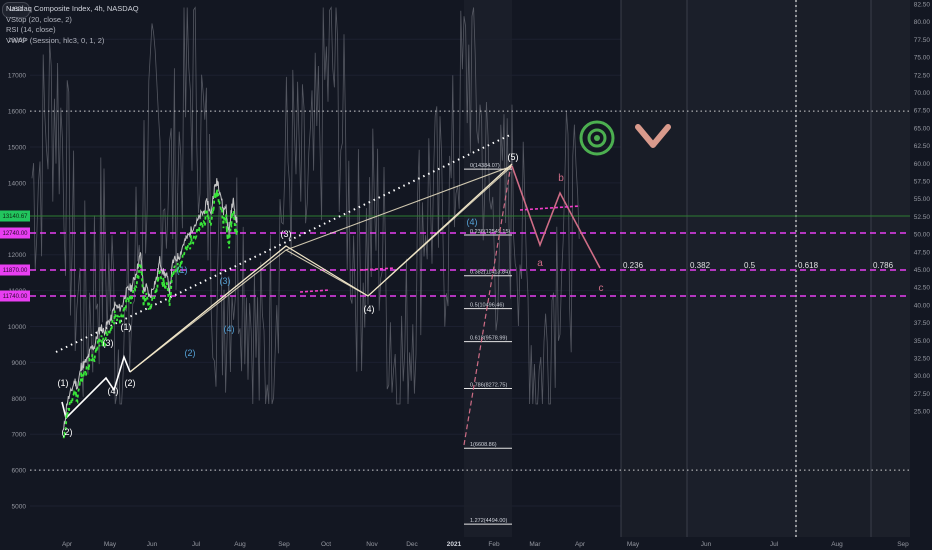 The width and height of the screenshot is (932, 550). Describe the element at coordinates (922, 270) in the screenshot. I see `right-axis-tick: 45.00` at that location.